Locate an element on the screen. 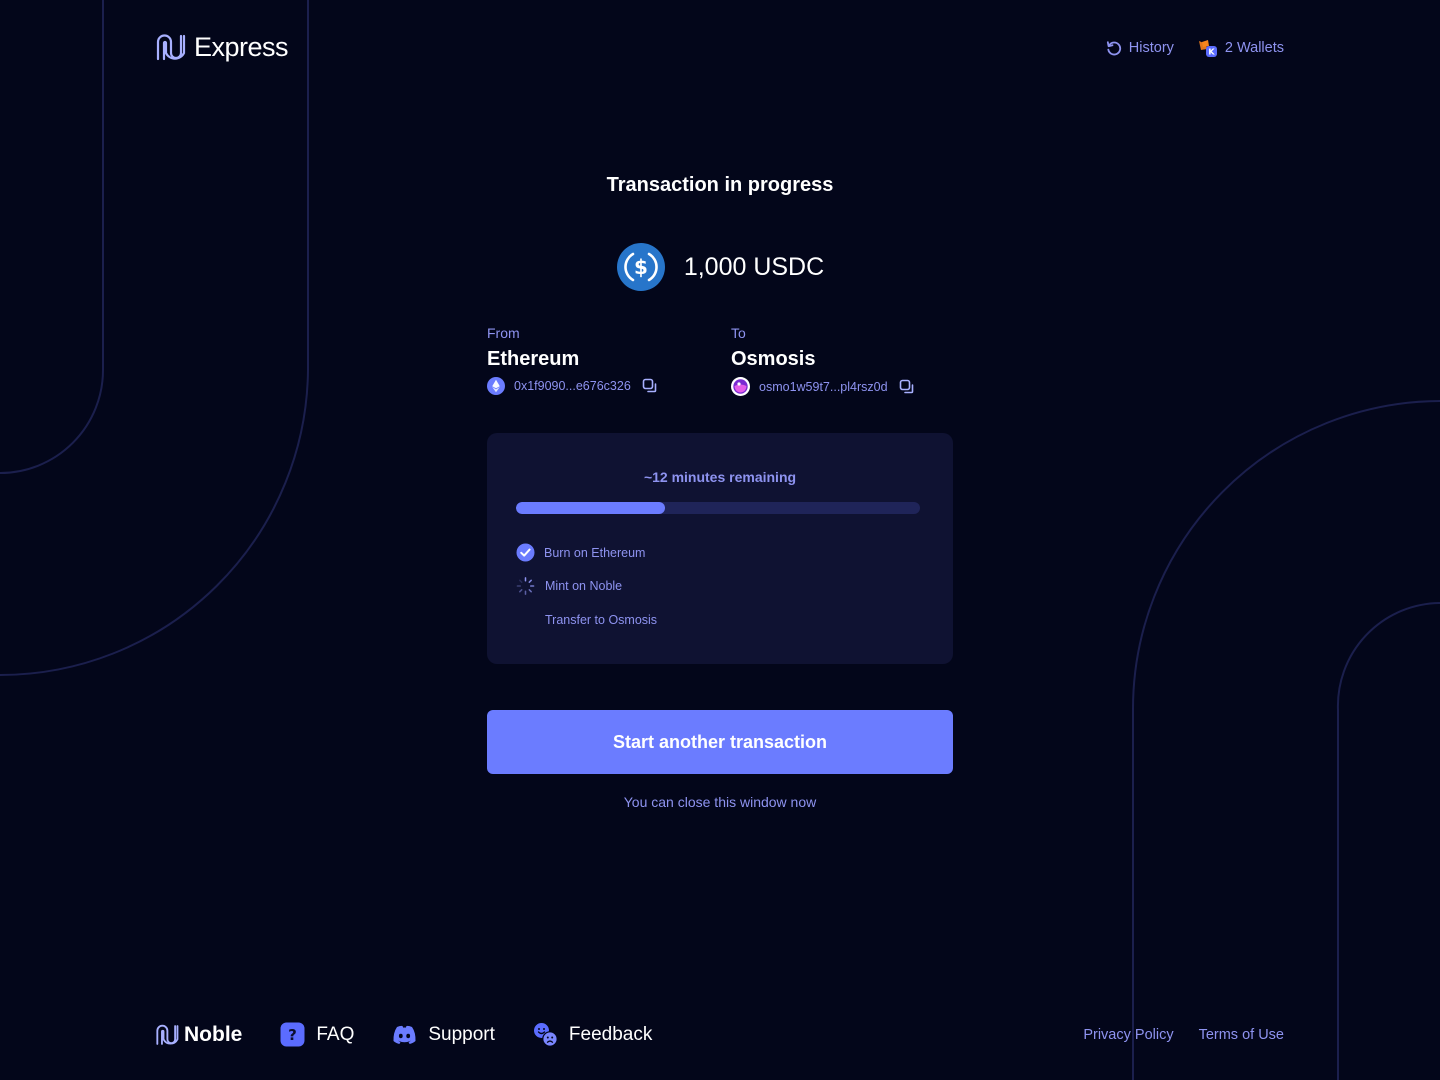 This screenshot has width=1440, height=1080. question-icon: ? is located at coordinates (292, 1034).